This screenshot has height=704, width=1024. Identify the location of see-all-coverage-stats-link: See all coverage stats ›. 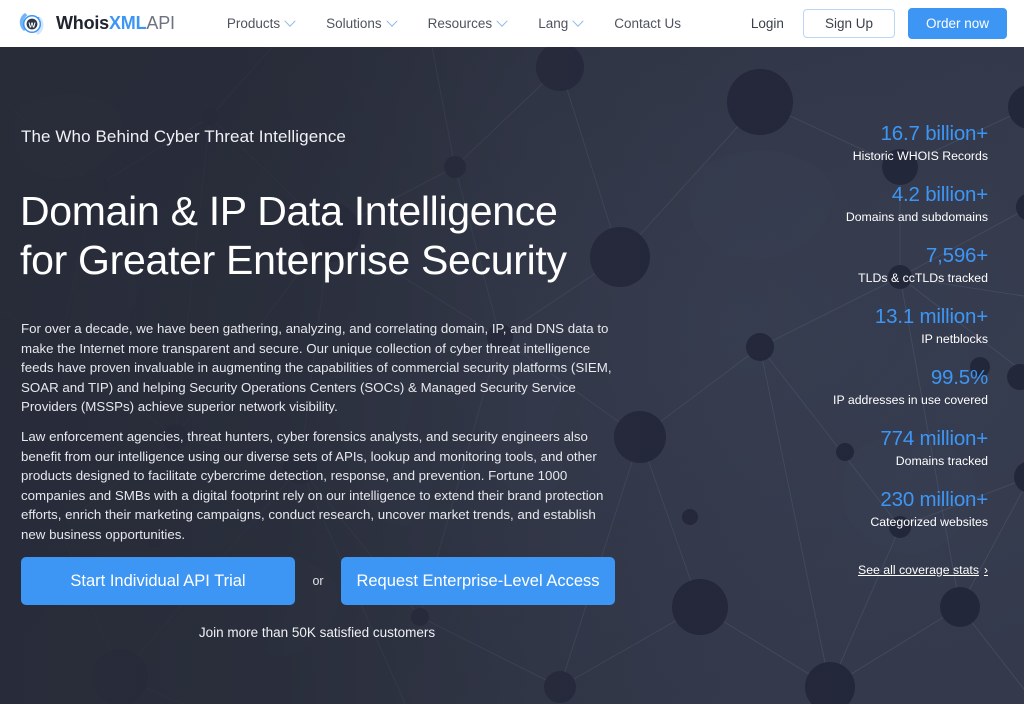
(923, 570).